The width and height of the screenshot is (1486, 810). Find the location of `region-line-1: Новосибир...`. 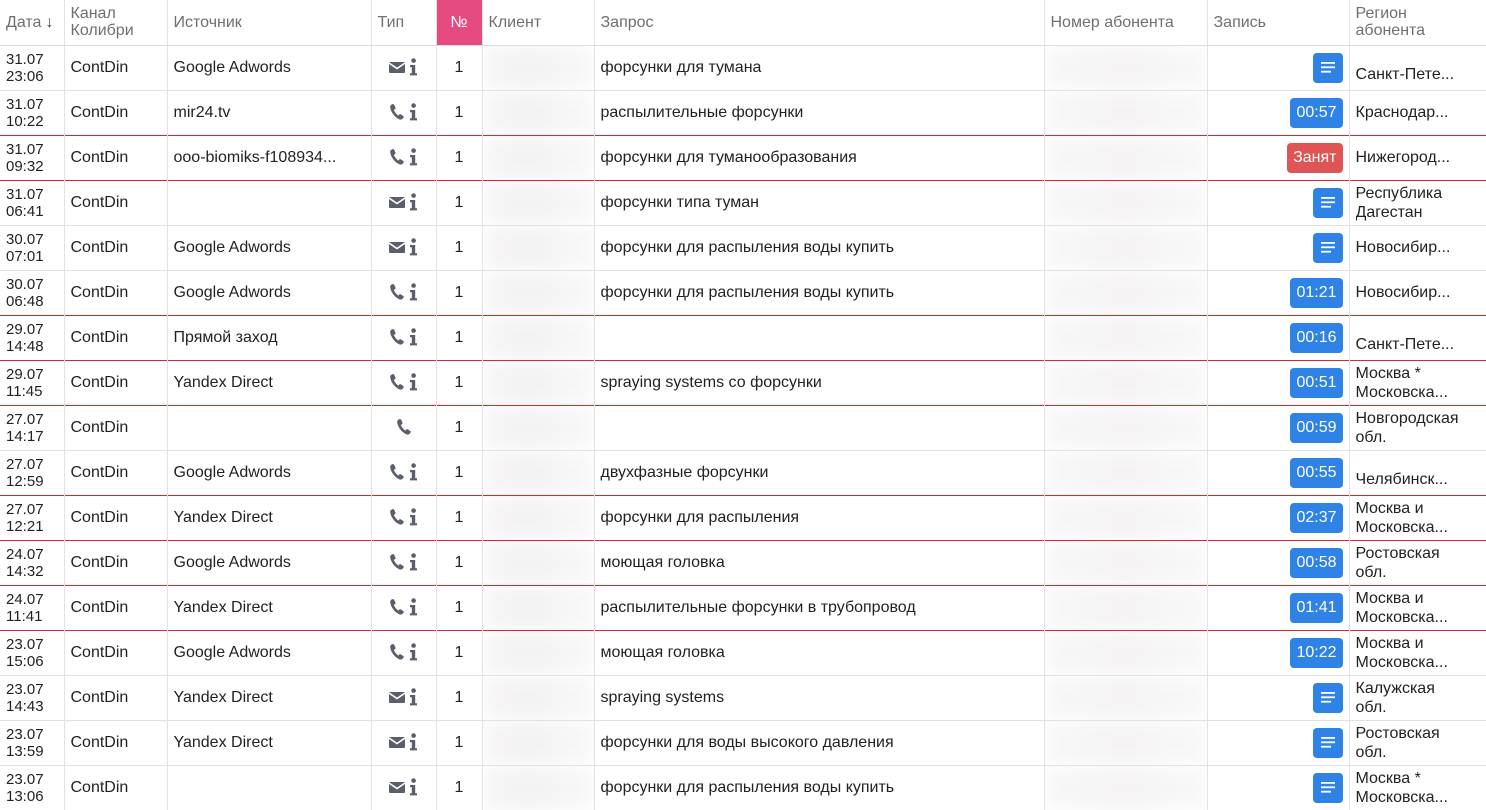

region-line-1: Новосибир... is located at coordinates (1403, 292).